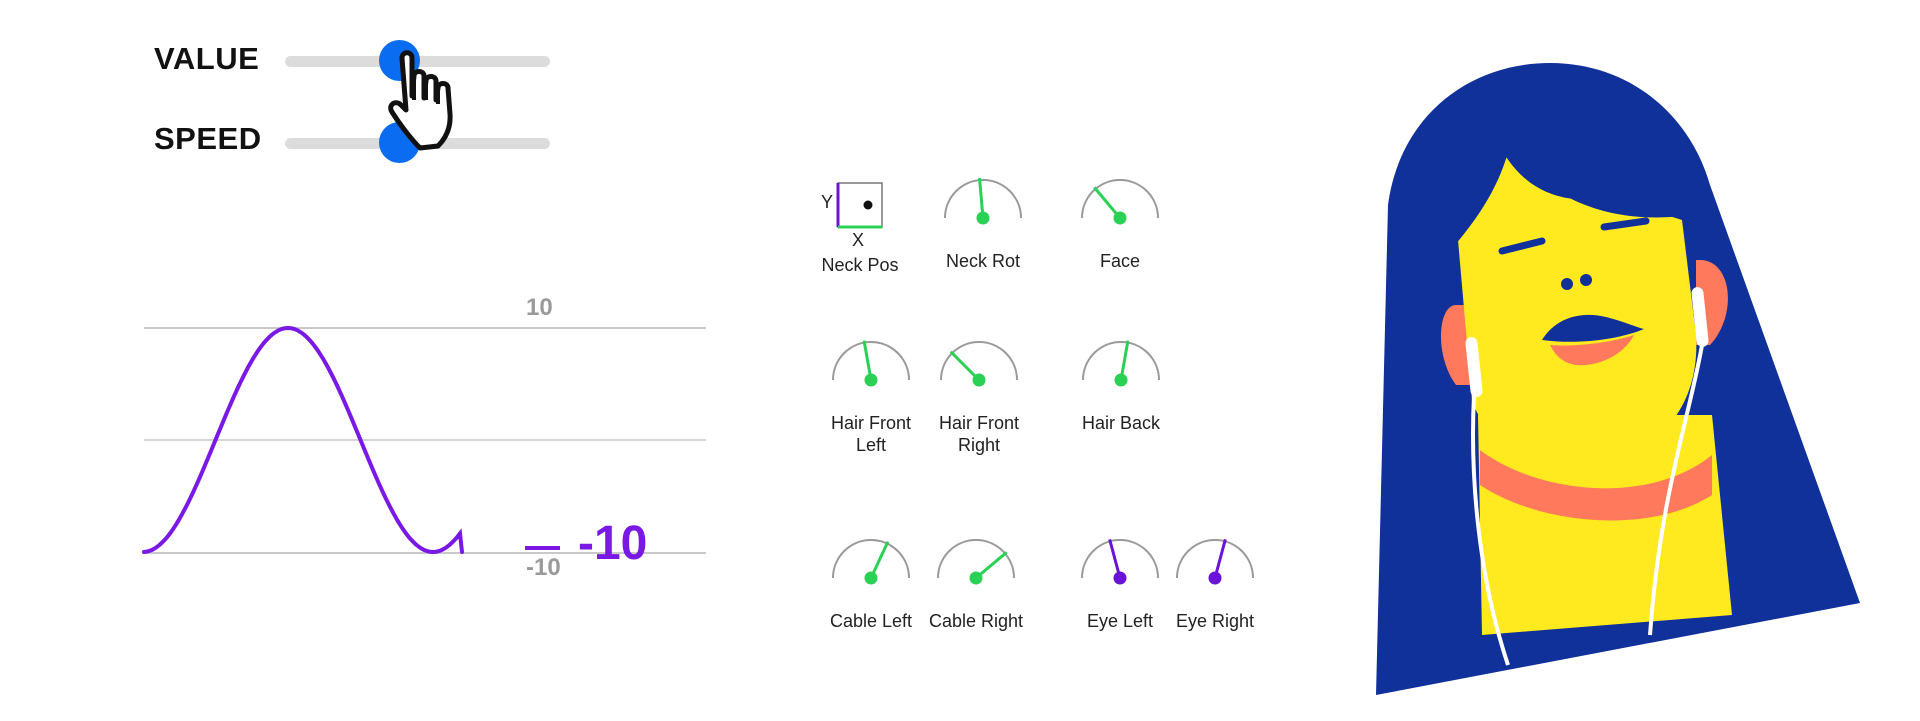 This screenshot has width=1920, height=721. I want to click on hair-front-left-label: Hair Front Left, so click(871, 434).